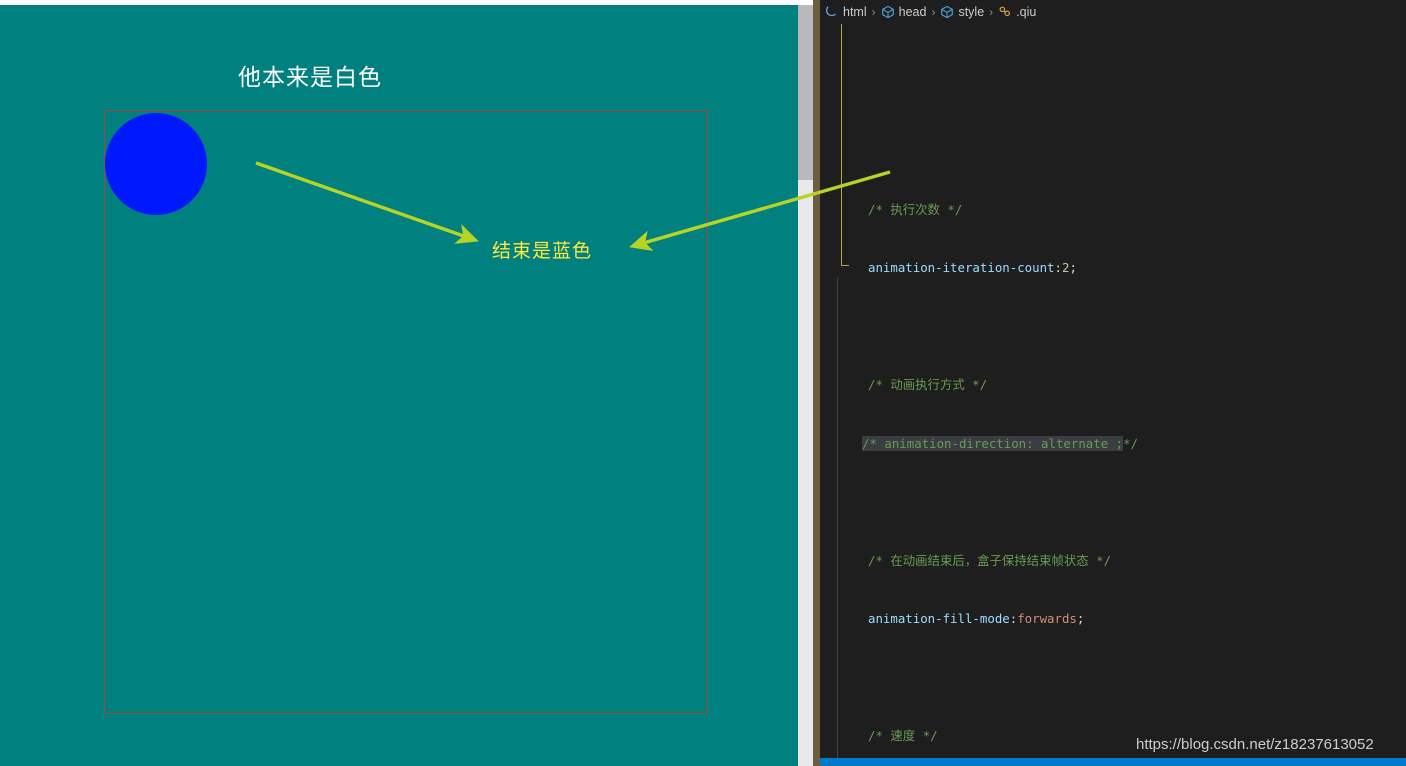 This screenshot has height=766, width=1406. What do you see at coordinates (990, 560) in the screenshot?
I see `code-token-comment: /* 在动画结束后，盒子保持结束帧状态 */` at bounding box center [990, 560].